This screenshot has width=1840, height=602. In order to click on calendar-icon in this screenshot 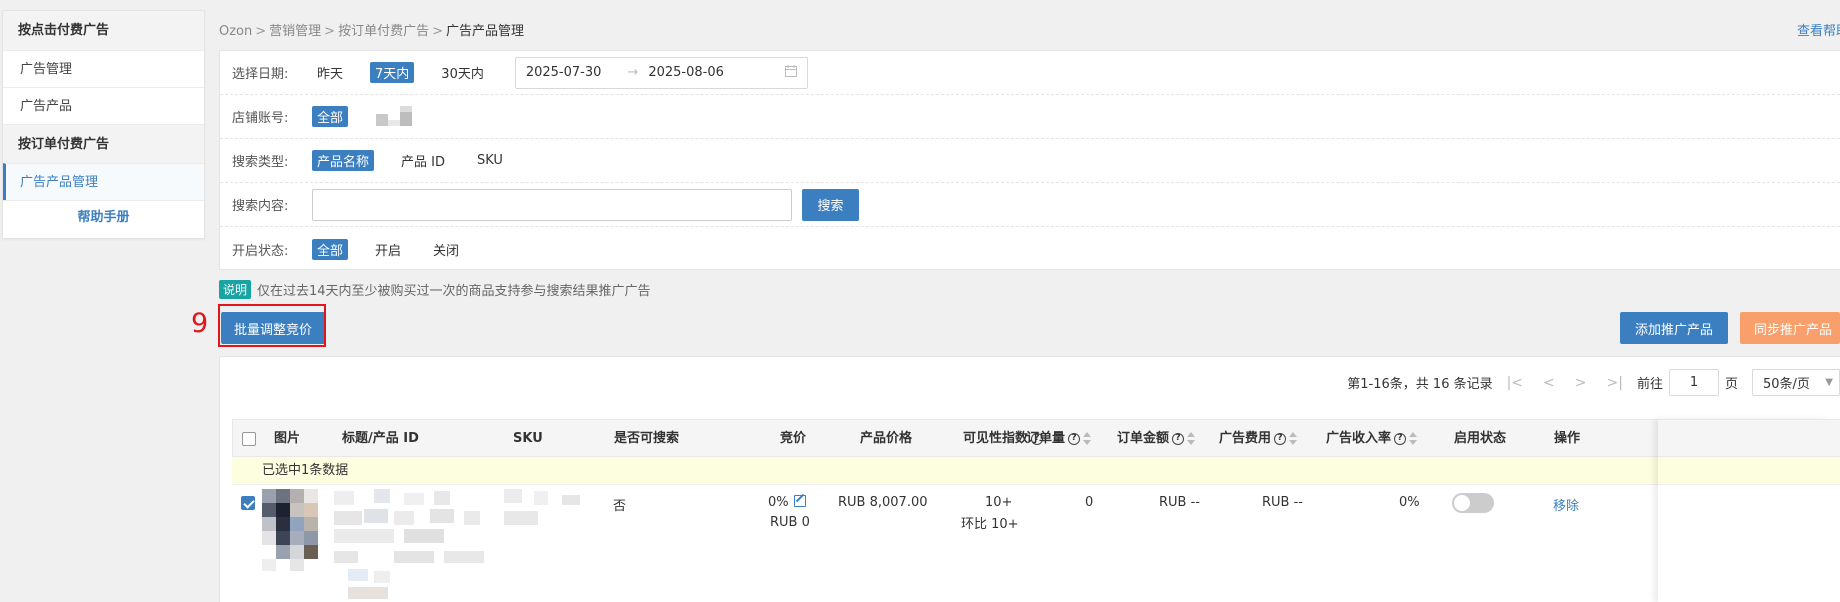, I will do `click(790, 72)`.